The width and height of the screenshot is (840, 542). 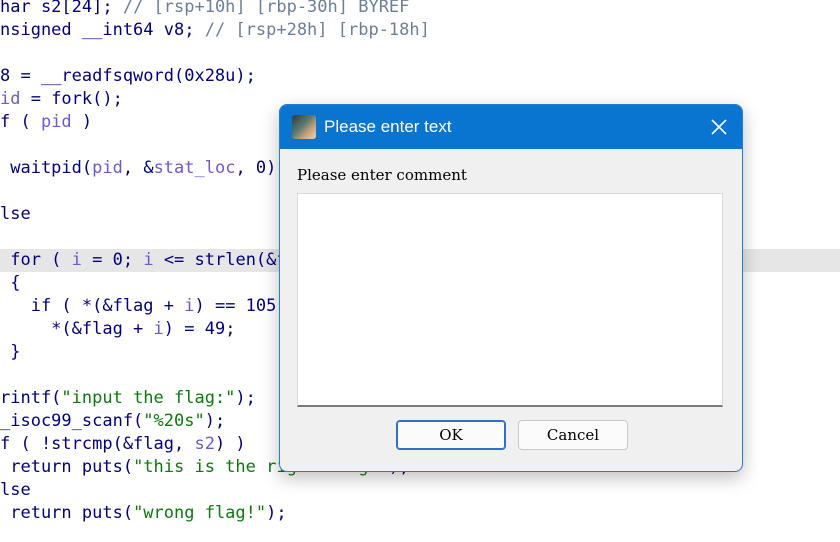 I want to click on code-token: = 0;, so click(x=112, y=260).